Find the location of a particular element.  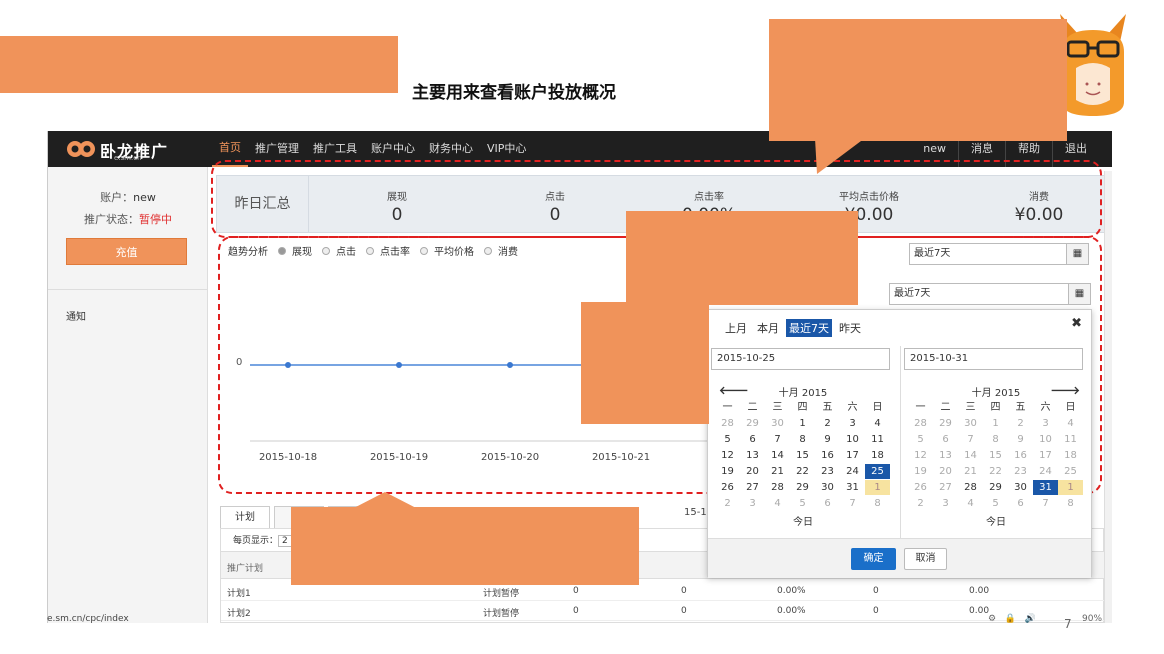

quick-last-7-days: 最近7天 is located at coordinates (809, 328).